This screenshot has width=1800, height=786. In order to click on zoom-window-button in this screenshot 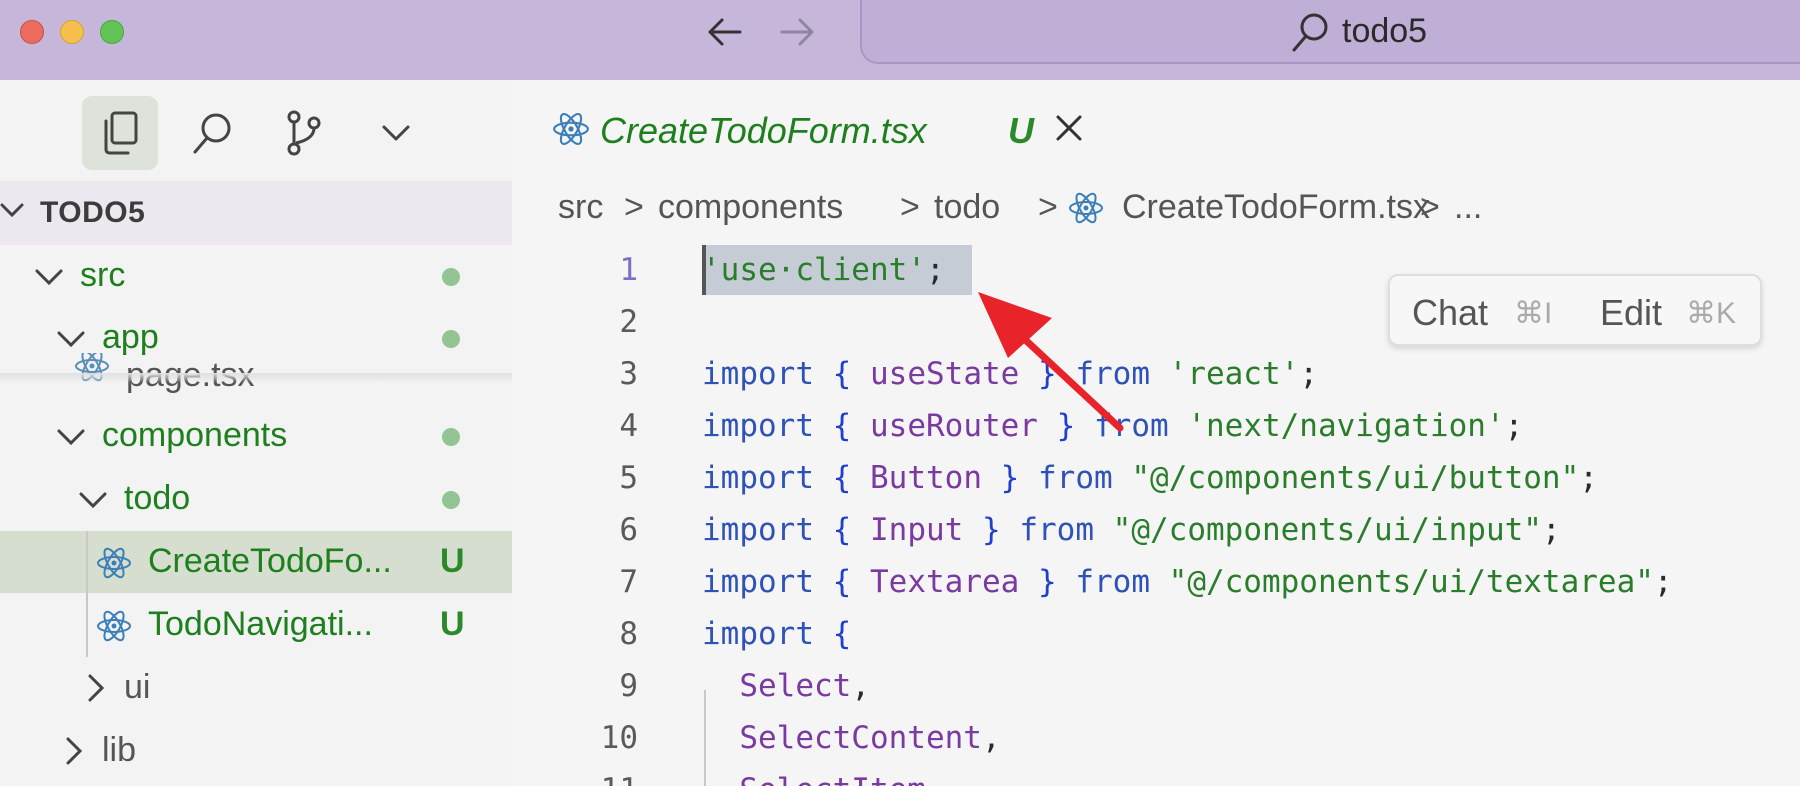, I will do `click(112, 32)`.